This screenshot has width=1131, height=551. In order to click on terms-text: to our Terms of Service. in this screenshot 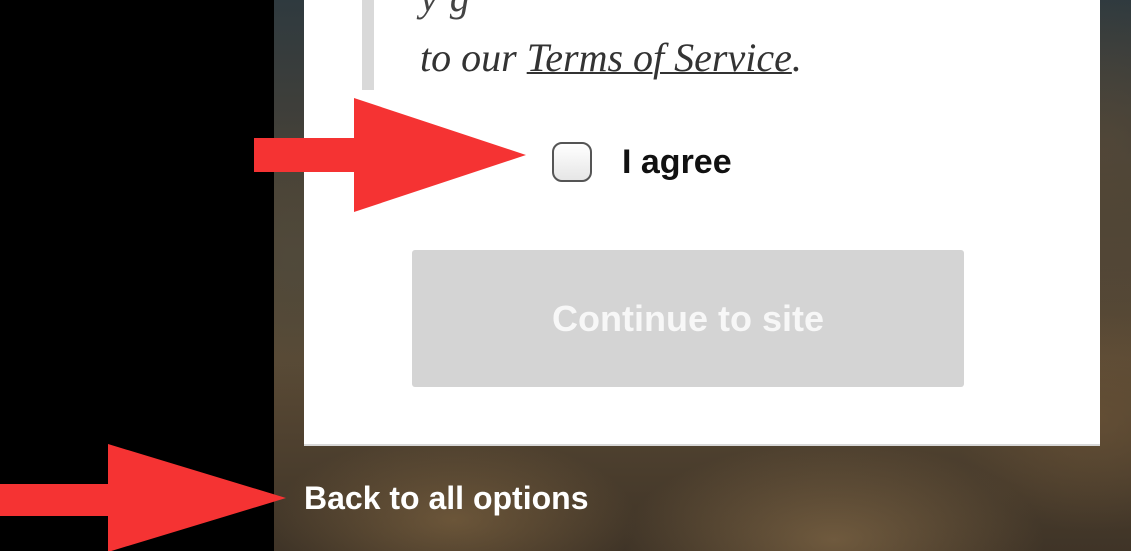, I will do `click(611, 57)`.